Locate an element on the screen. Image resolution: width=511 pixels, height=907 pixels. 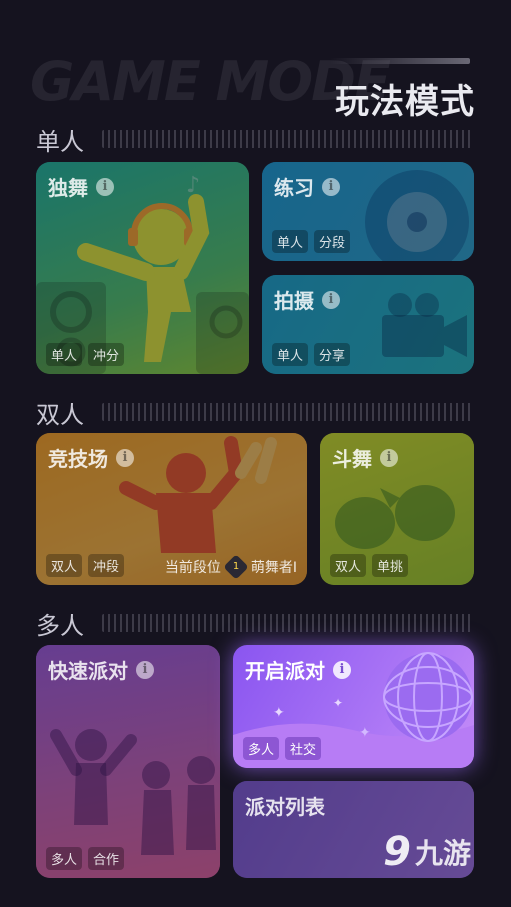
watermark-logo: 9 九游 is located at coordinates (427, 852).